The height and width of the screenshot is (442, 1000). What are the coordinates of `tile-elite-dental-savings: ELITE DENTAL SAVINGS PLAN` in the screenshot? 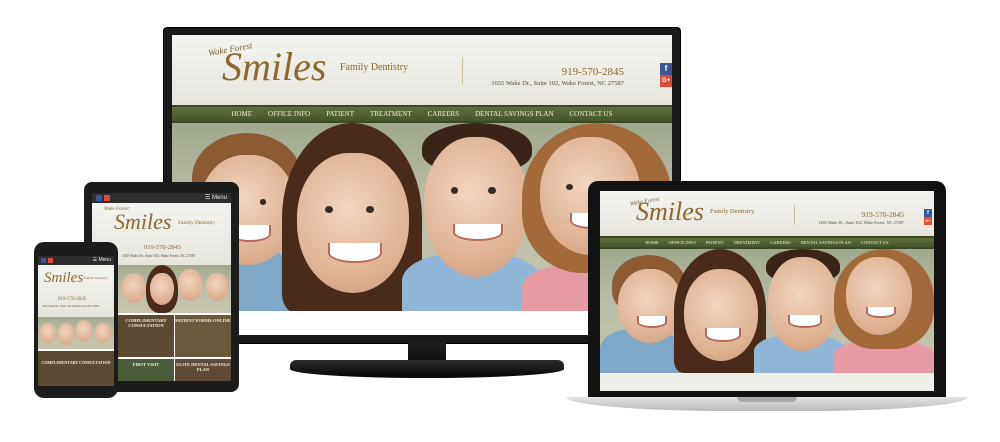 It's located at (203, 370).